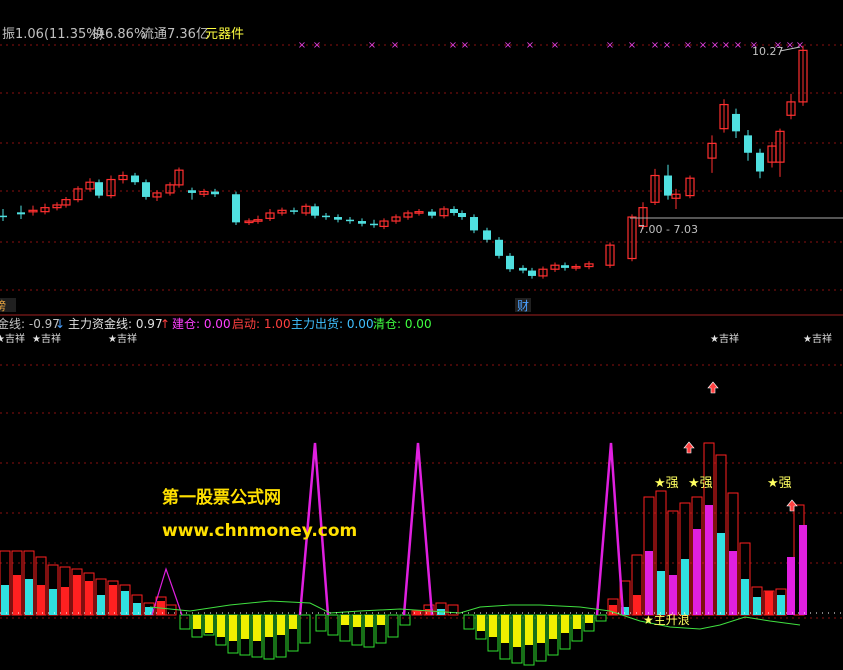 The width and height of the screenshot is (843, 670). Describe the element at coordinates (666, 619) in the screenshot. I see `rise-label: ★主升浪` at that location.